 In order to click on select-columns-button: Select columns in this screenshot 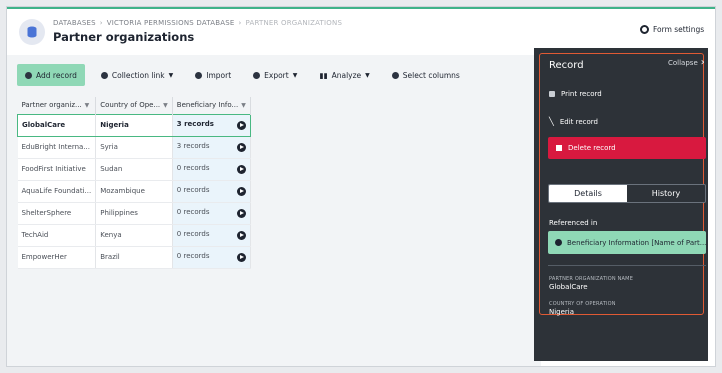, I will do `click(426, 75)`.